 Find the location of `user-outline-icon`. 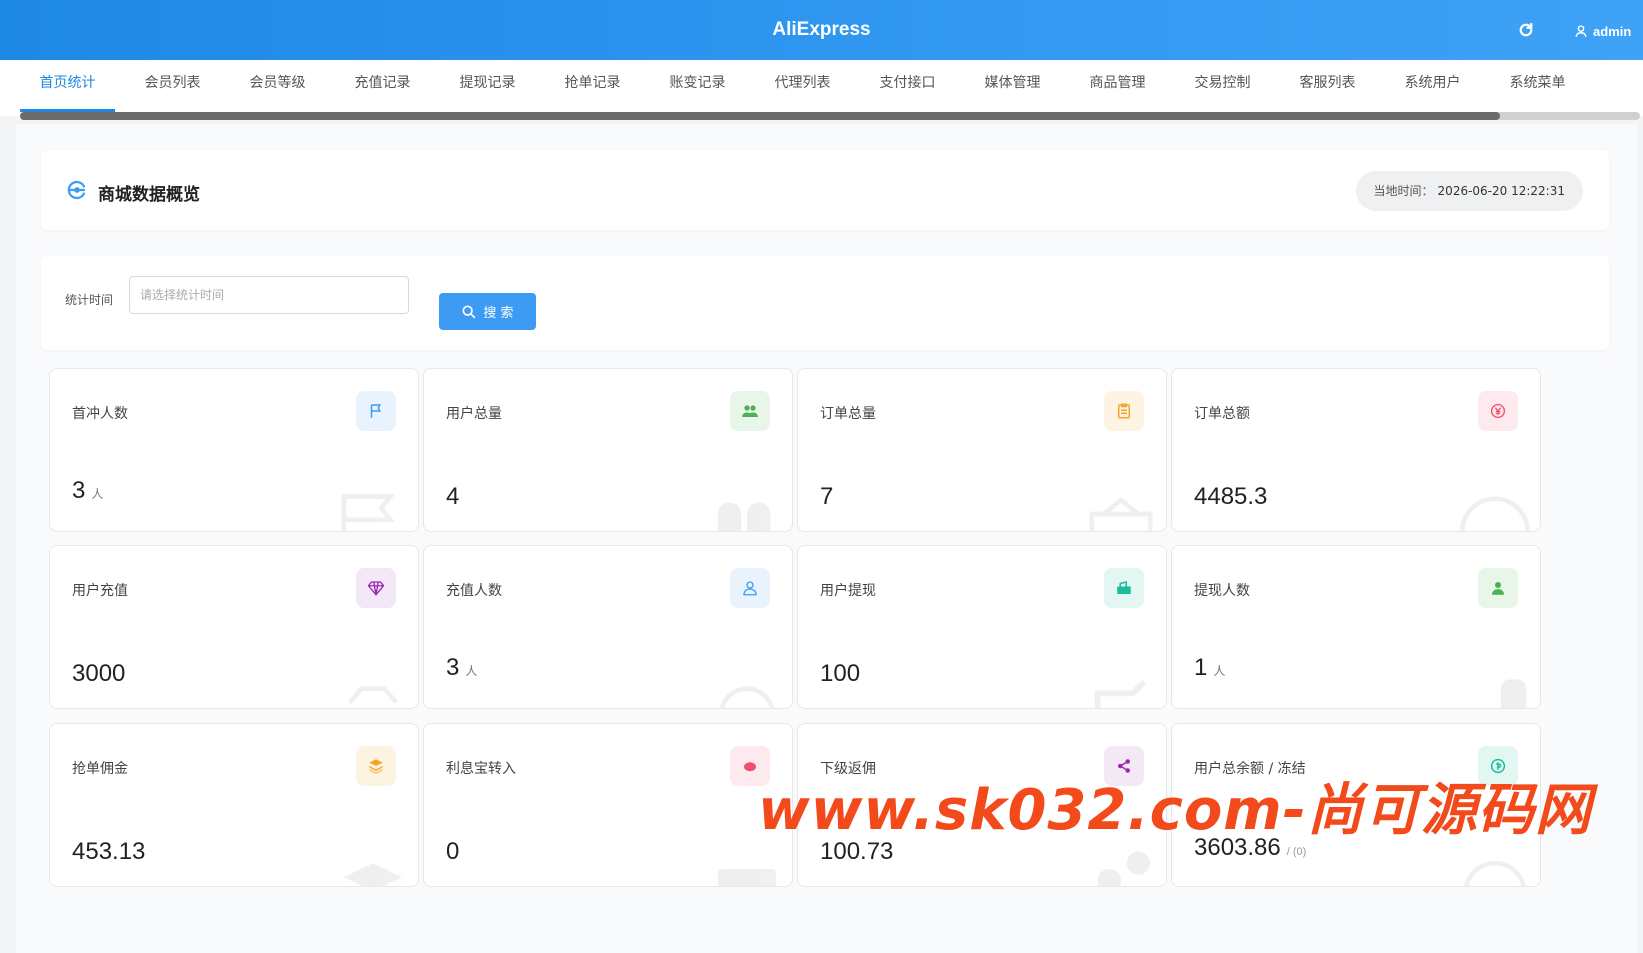

user-outline-icon is located at coordinates (750, 588).